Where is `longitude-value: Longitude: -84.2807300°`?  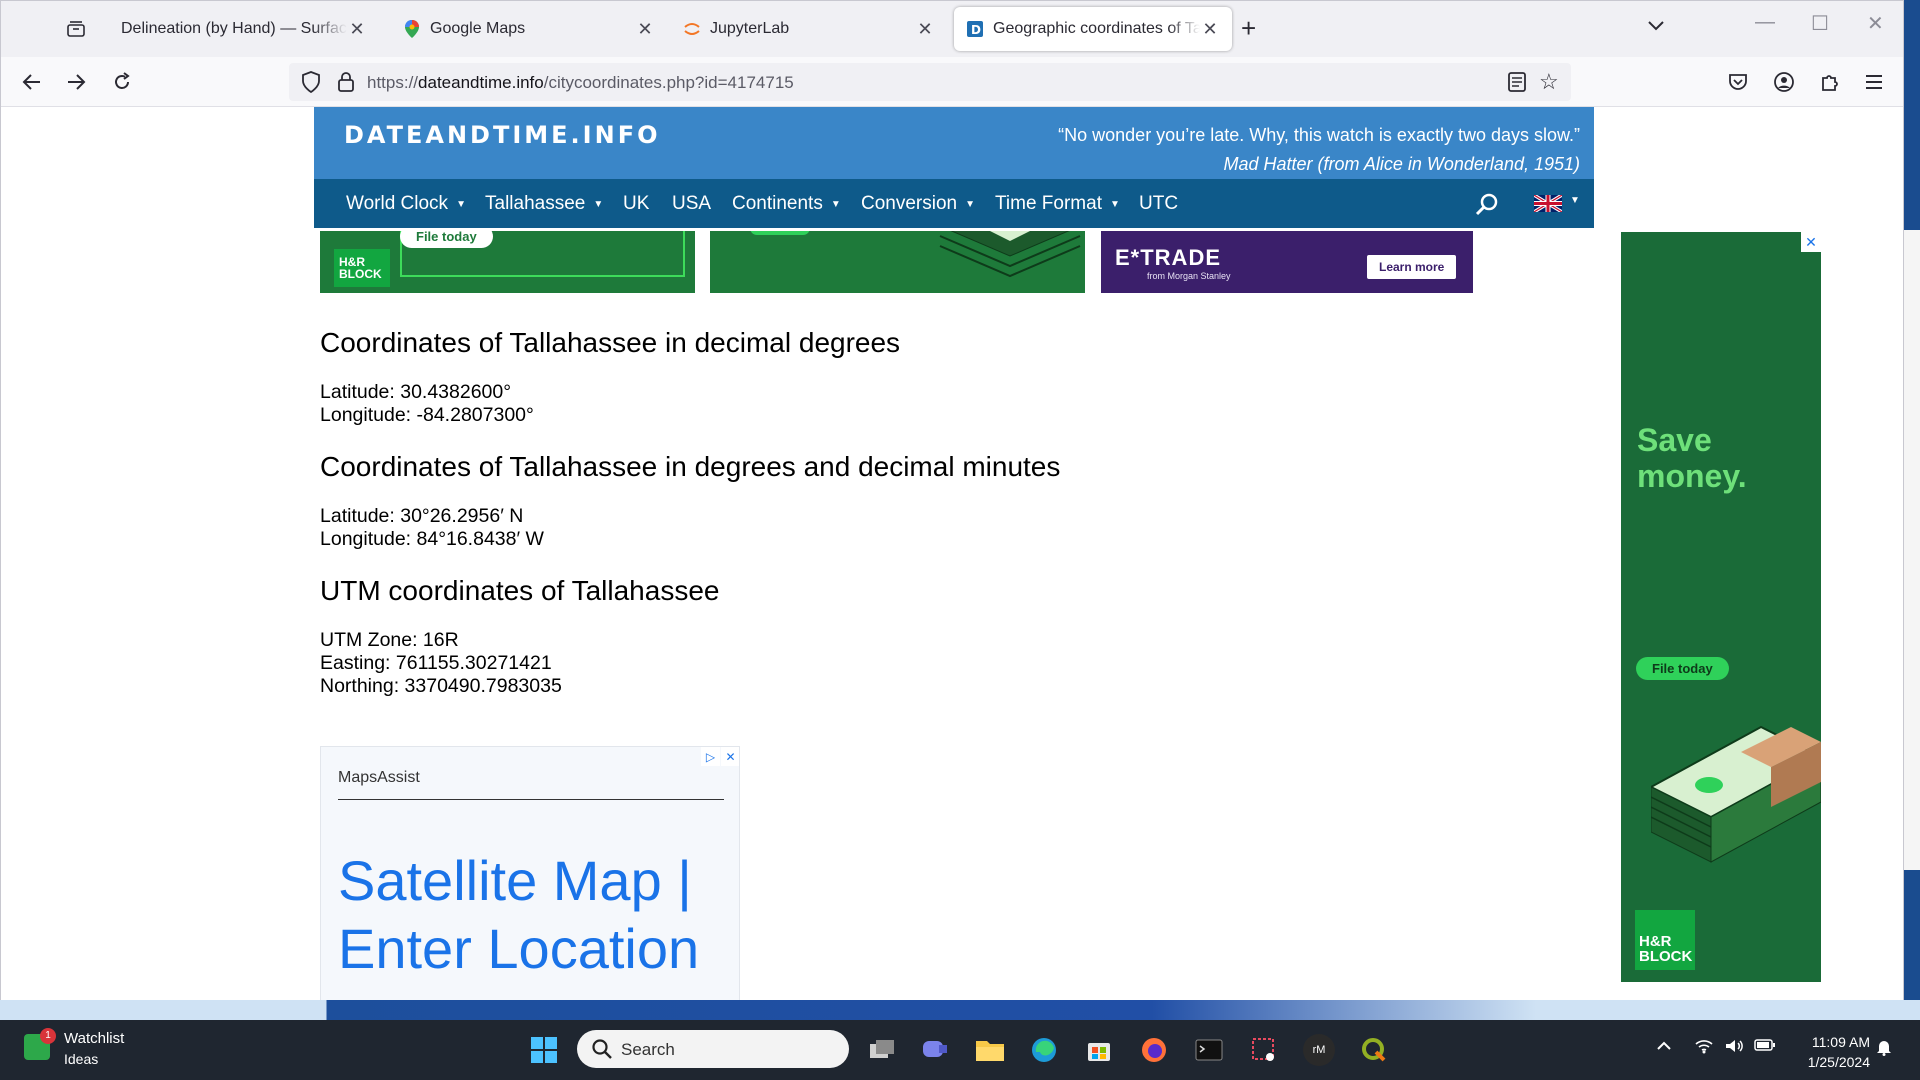 longitude-value: Longitude: -84.2807300° is located at coordinates (427, 415).